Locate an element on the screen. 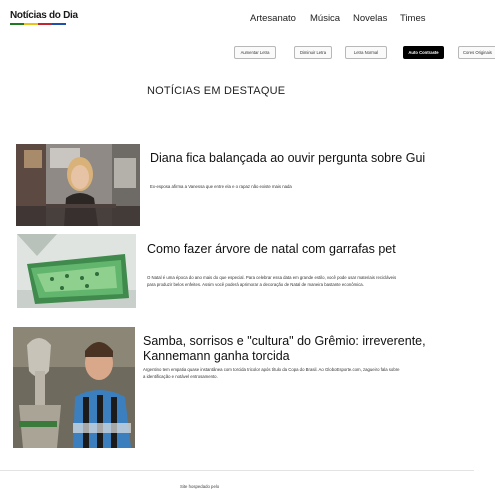 This screenshot has width=495, height=489. footer-text: Site hospedado pelo is located at coordinates (200, 486).